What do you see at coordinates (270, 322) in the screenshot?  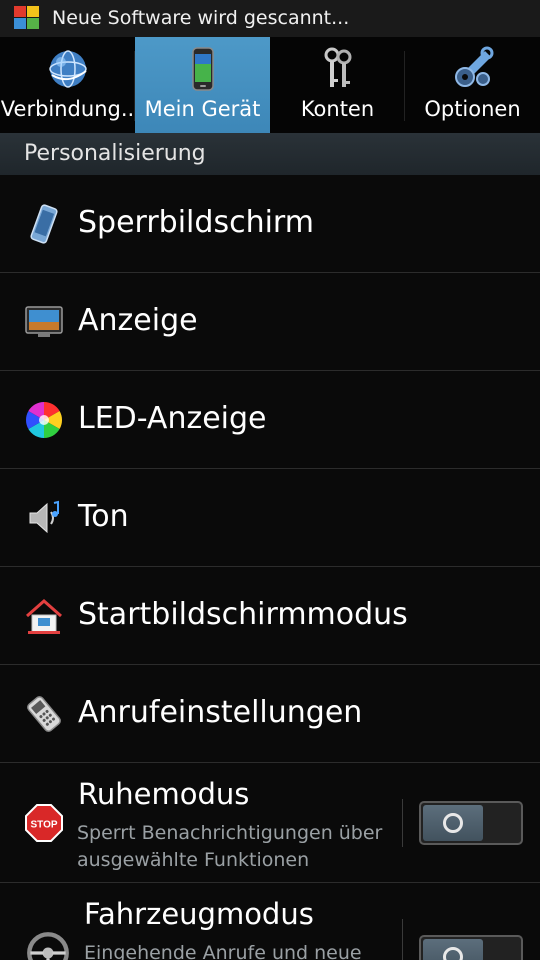 I see `list-item-anzeige: Anzeige` at bounding box center [270, 322].